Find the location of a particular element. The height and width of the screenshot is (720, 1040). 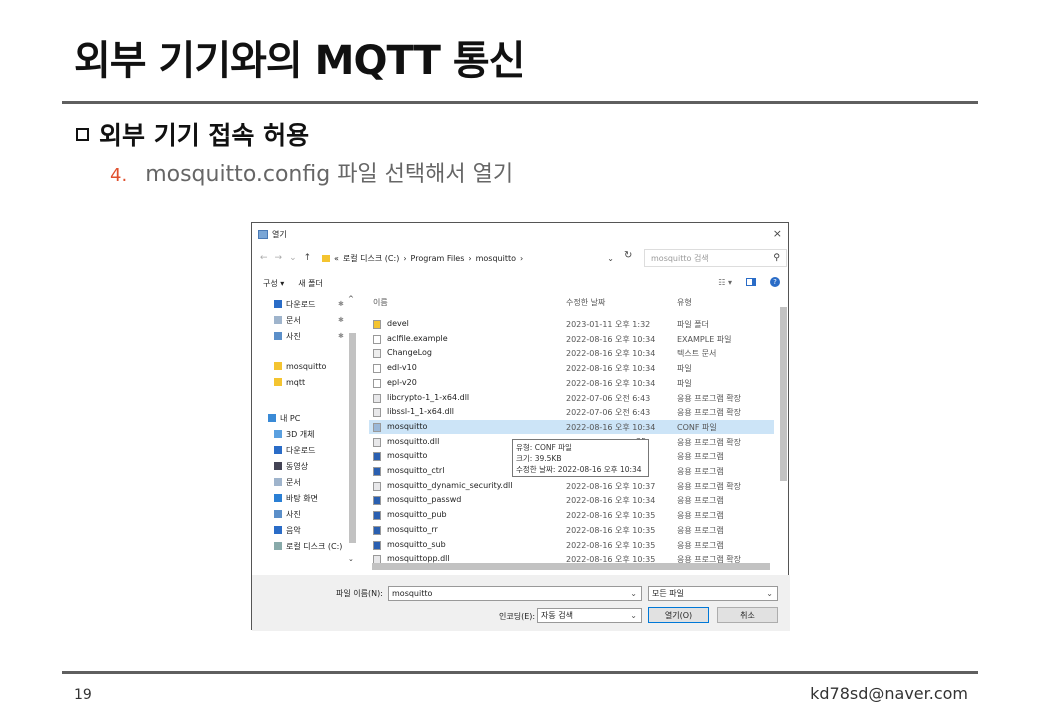

sidebar-item: 사진 ✱ is located at coordinates (309, 336).